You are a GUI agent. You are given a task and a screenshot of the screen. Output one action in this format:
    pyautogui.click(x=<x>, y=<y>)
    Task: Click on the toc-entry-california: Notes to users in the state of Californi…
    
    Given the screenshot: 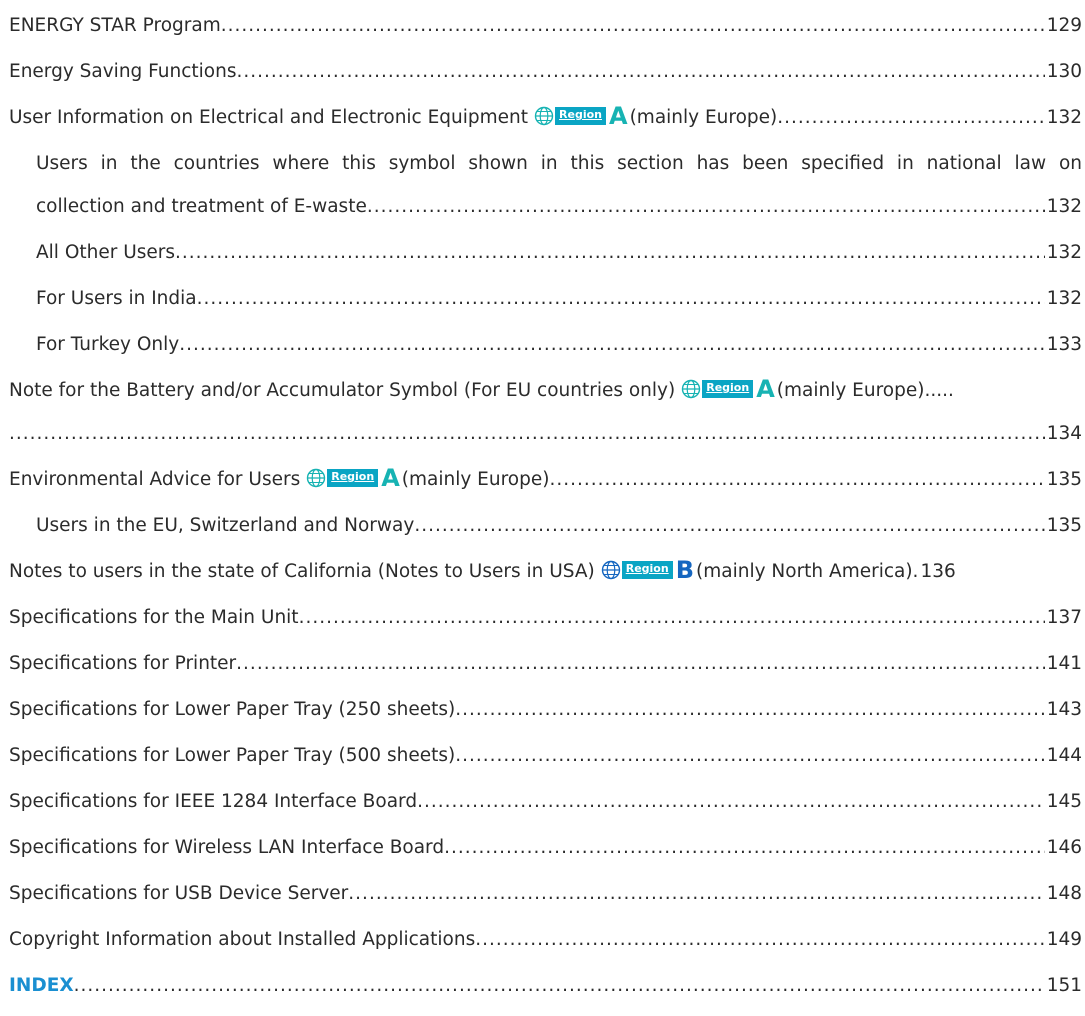 What is the action you would take?
    pyautogui.click(x=545, y=571)
    